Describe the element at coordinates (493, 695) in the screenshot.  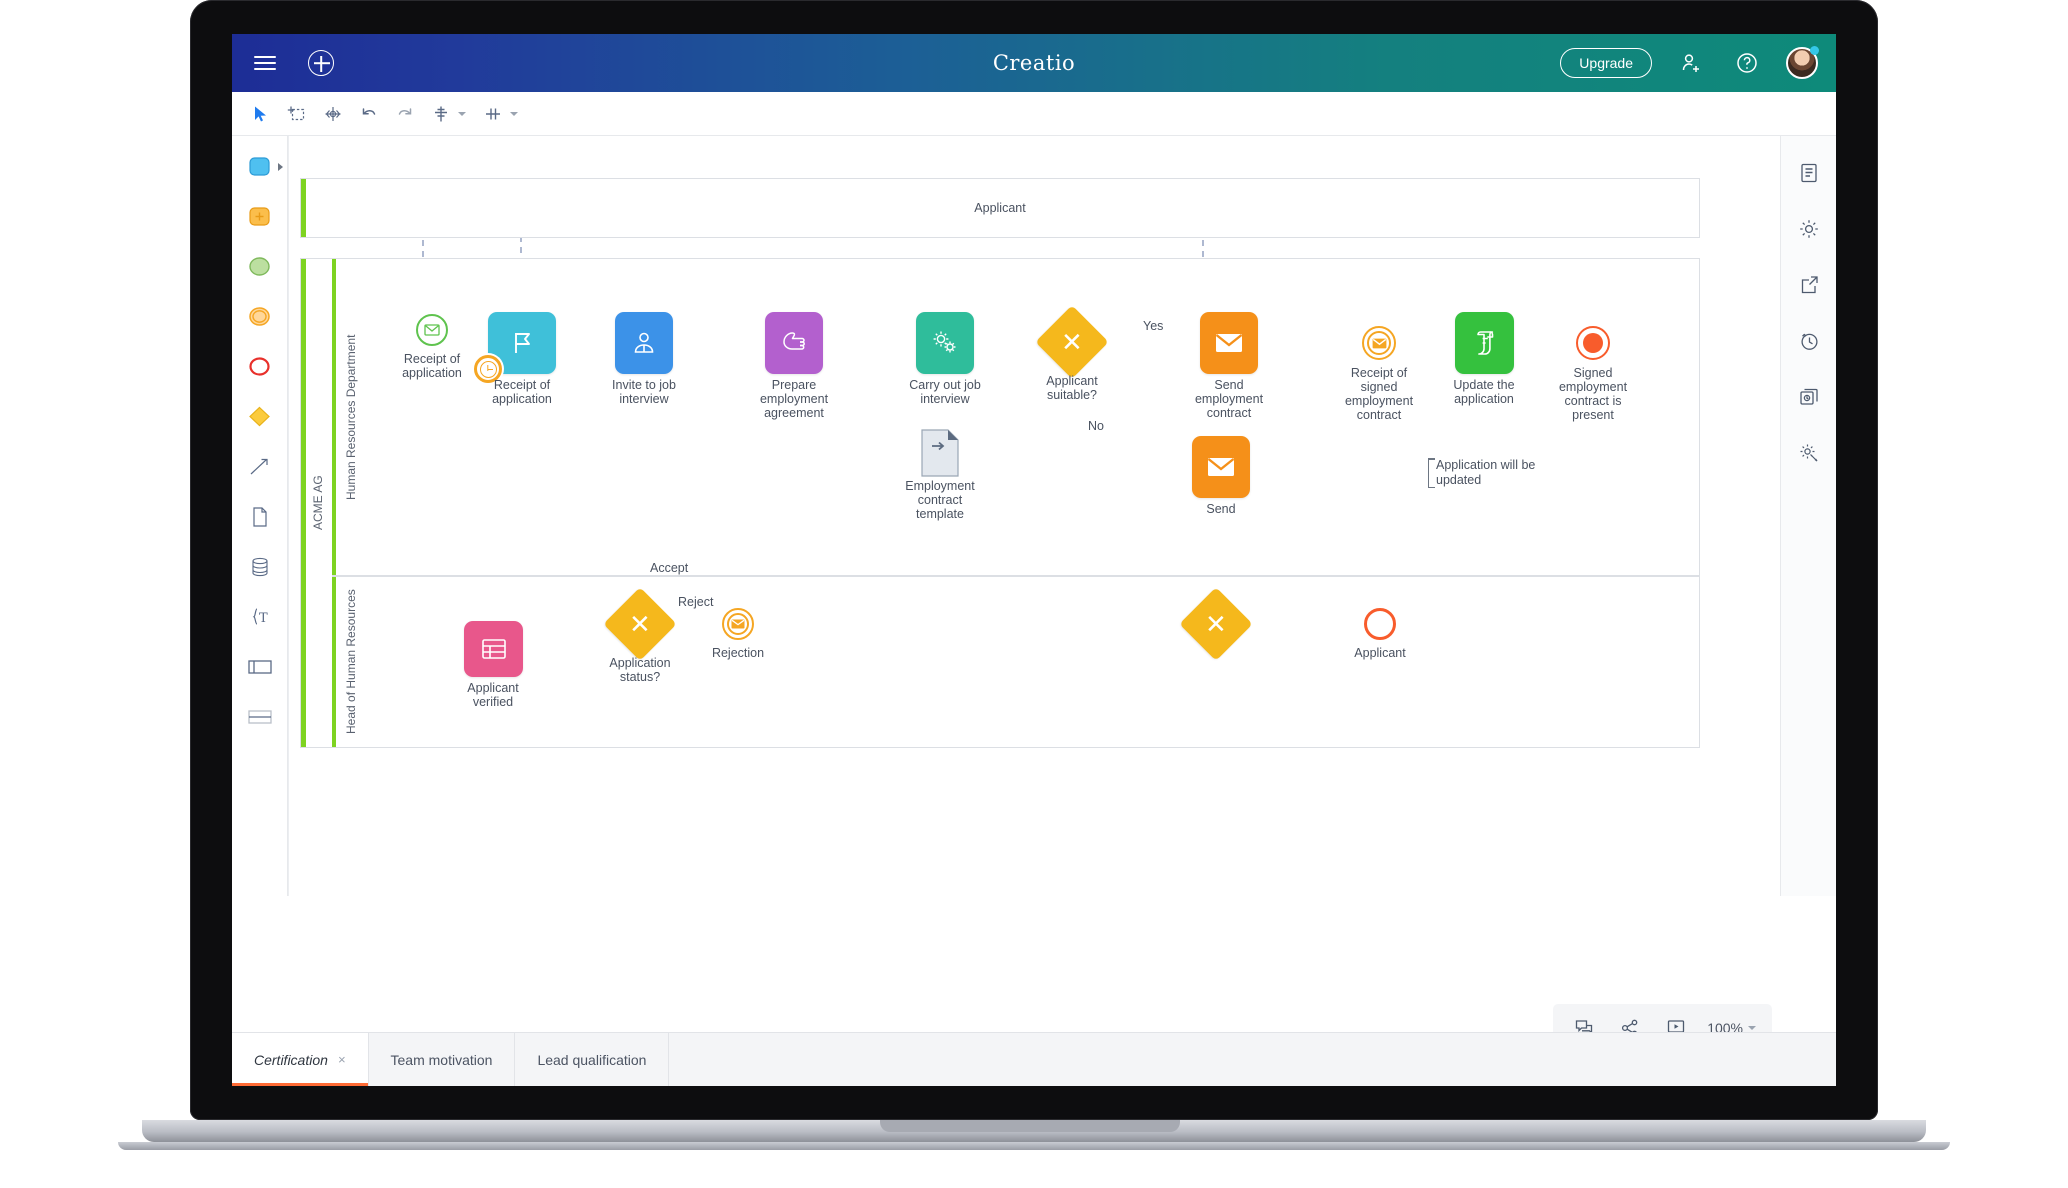
I see `node-label: Applicant verified` at that location.